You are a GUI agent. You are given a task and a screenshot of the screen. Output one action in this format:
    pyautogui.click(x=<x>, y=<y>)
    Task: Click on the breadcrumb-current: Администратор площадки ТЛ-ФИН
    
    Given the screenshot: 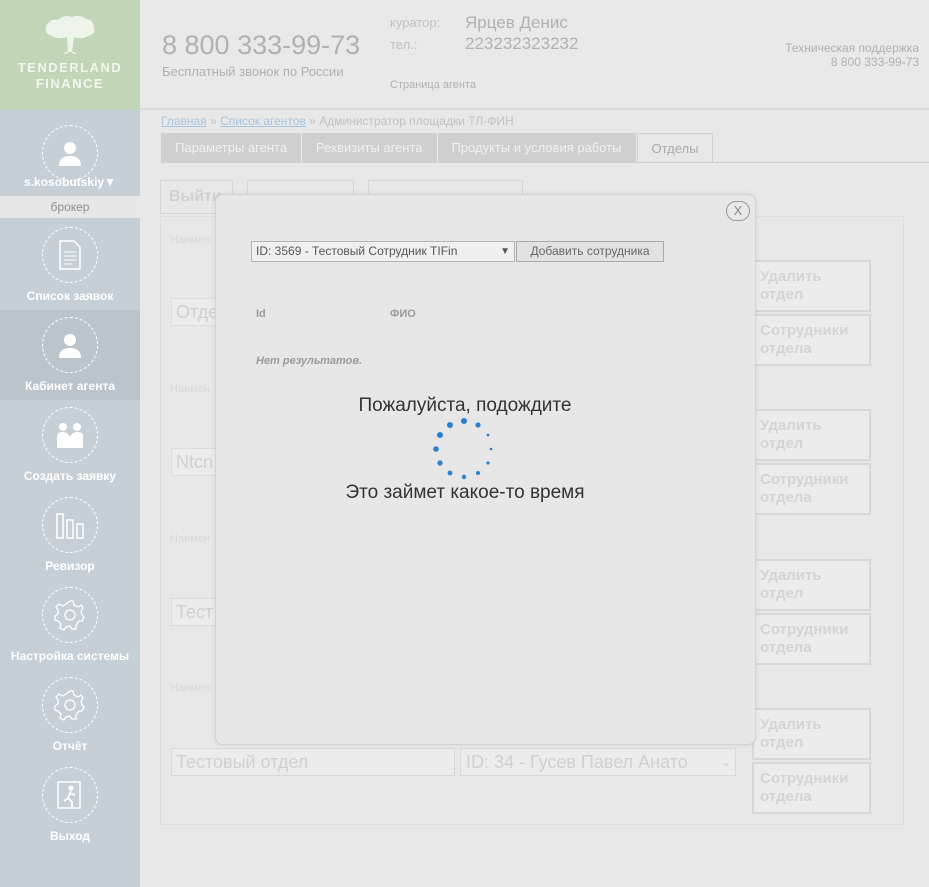 What is the action you would take?
    pyautogui.click(x=416, y=121)
    